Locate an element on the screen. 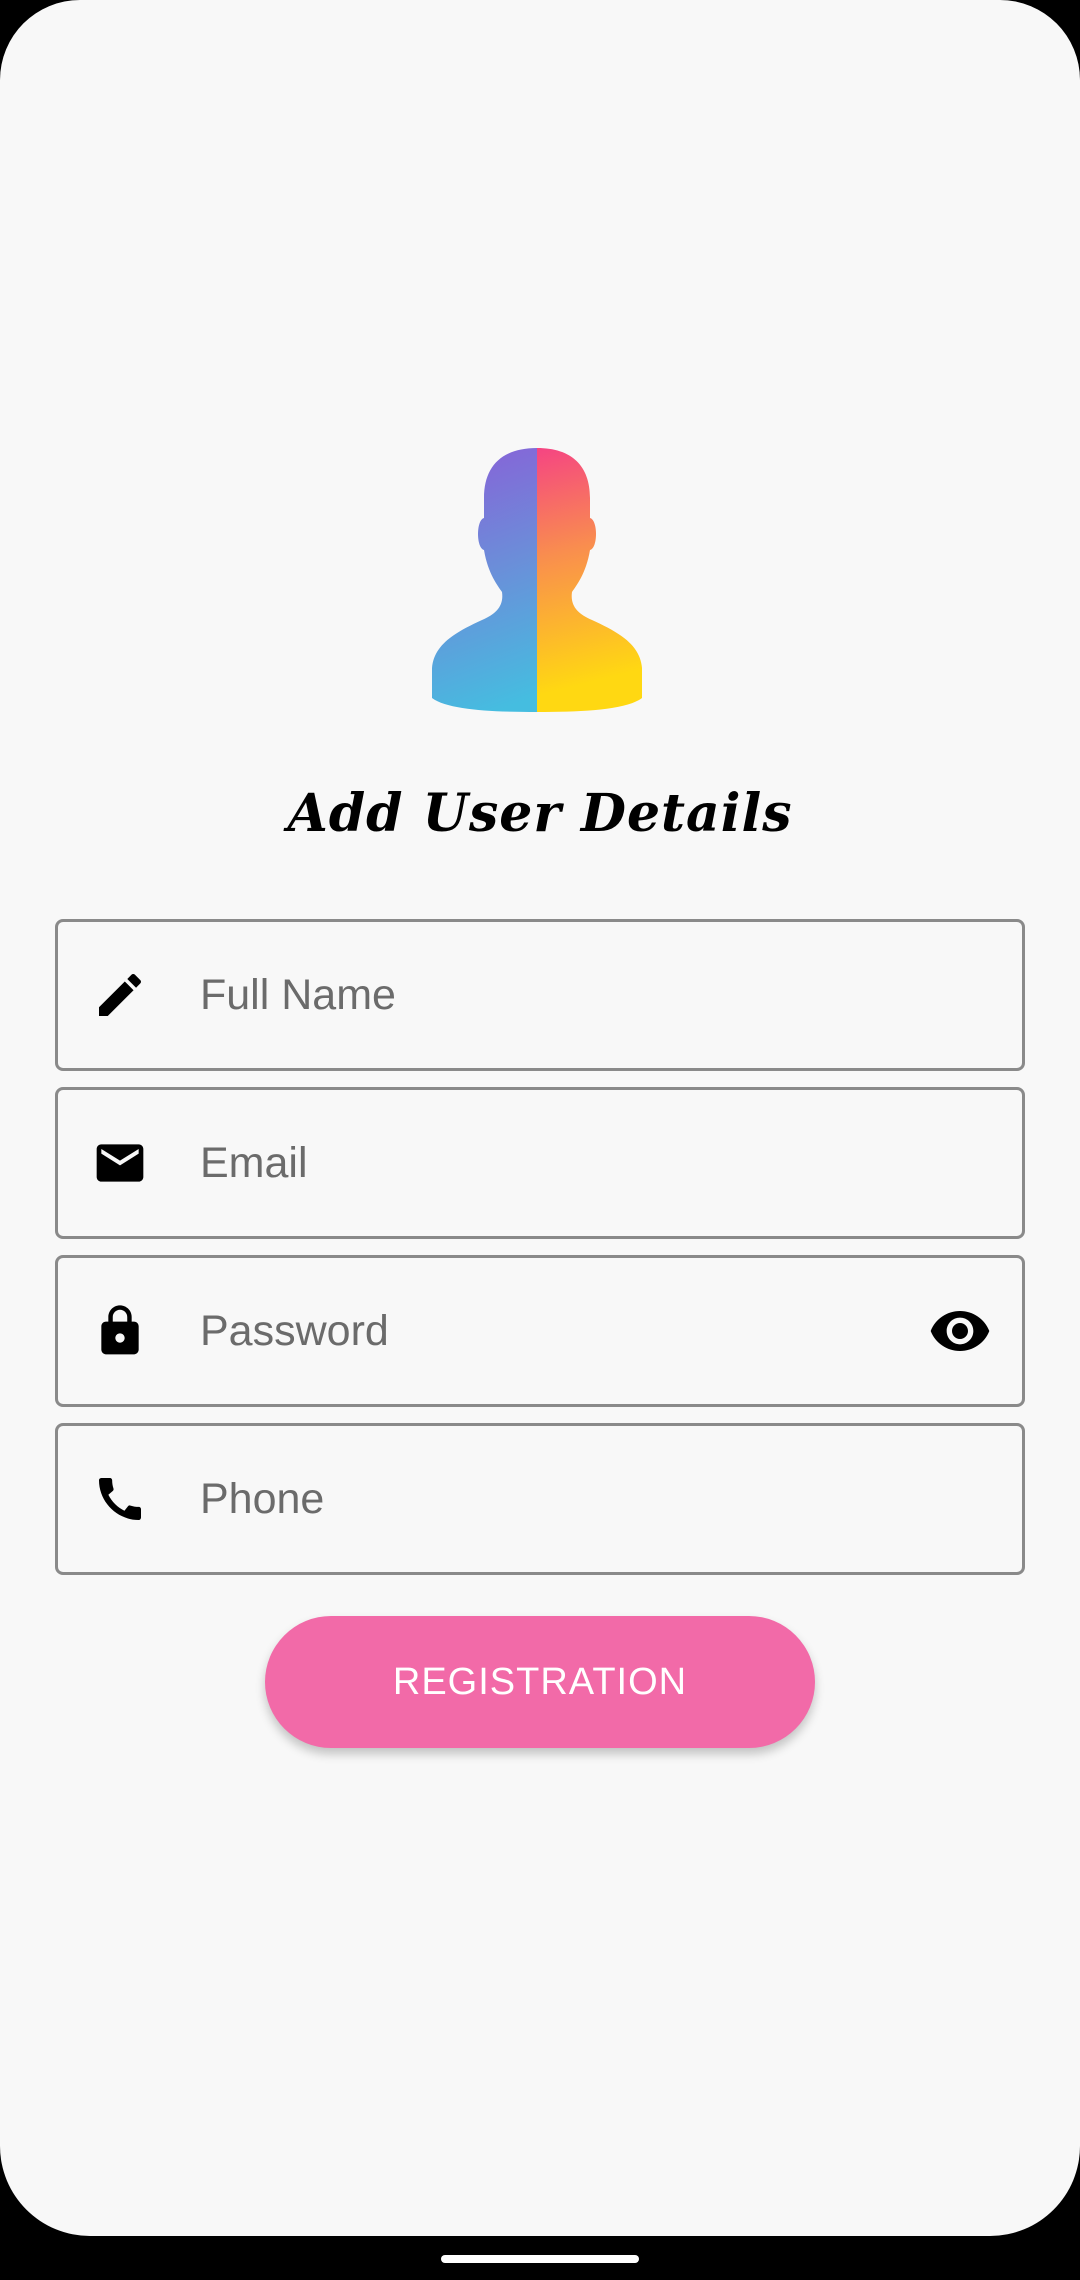  envelope-icon is located at coordinates (120, 1163).